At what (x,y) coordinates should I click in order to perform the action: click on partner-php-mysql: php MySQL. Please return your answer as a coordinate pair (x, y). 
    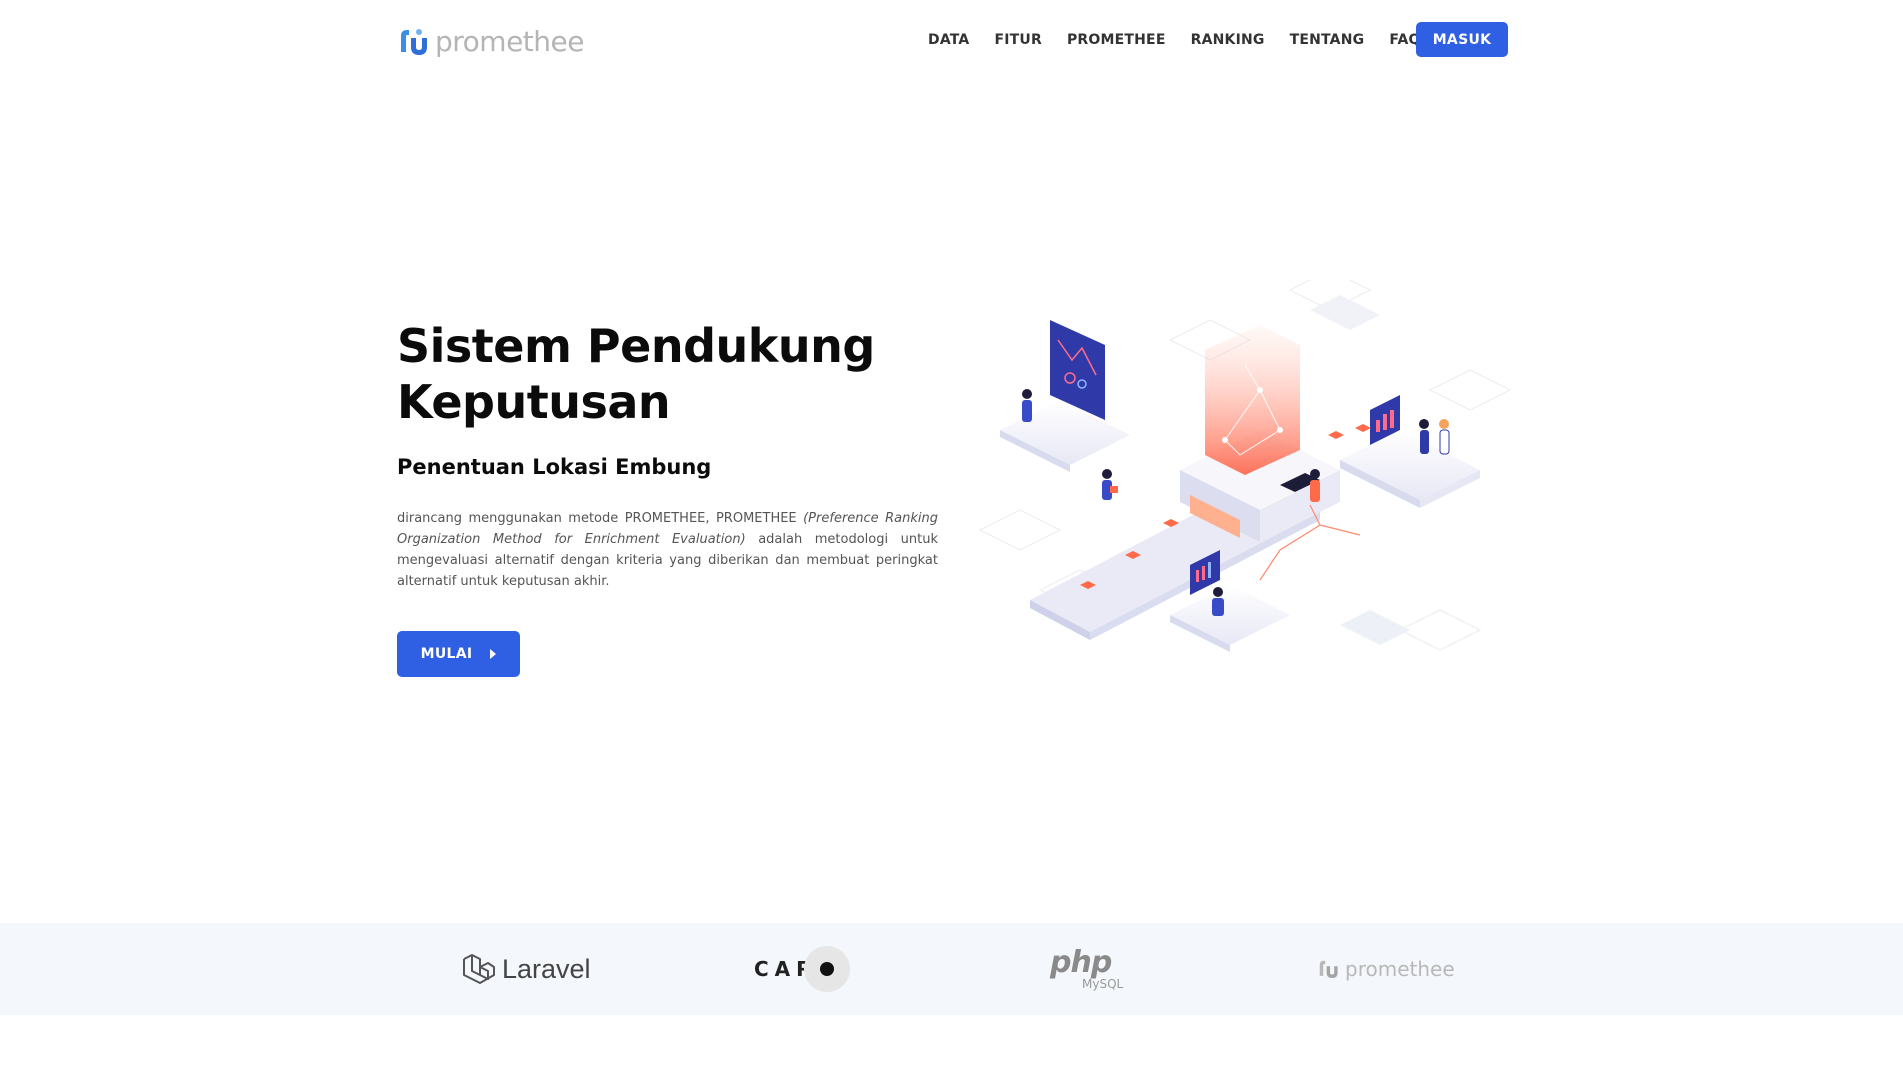
    Looking at the image, I should click on (1086, 969).